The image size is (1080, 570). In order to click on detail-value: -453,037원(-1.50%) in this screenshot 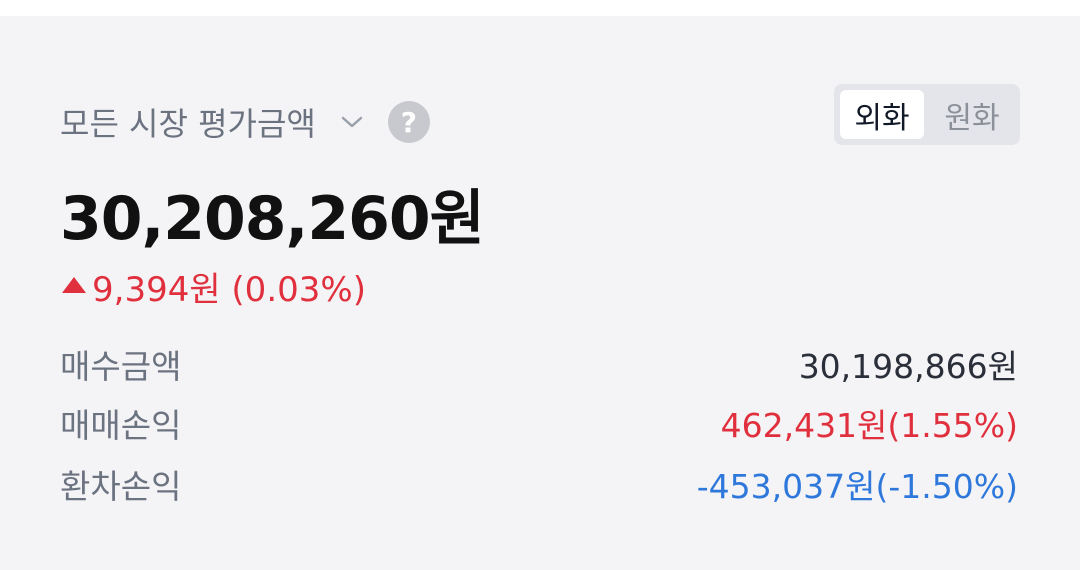, I will do `click(857, 486)`.